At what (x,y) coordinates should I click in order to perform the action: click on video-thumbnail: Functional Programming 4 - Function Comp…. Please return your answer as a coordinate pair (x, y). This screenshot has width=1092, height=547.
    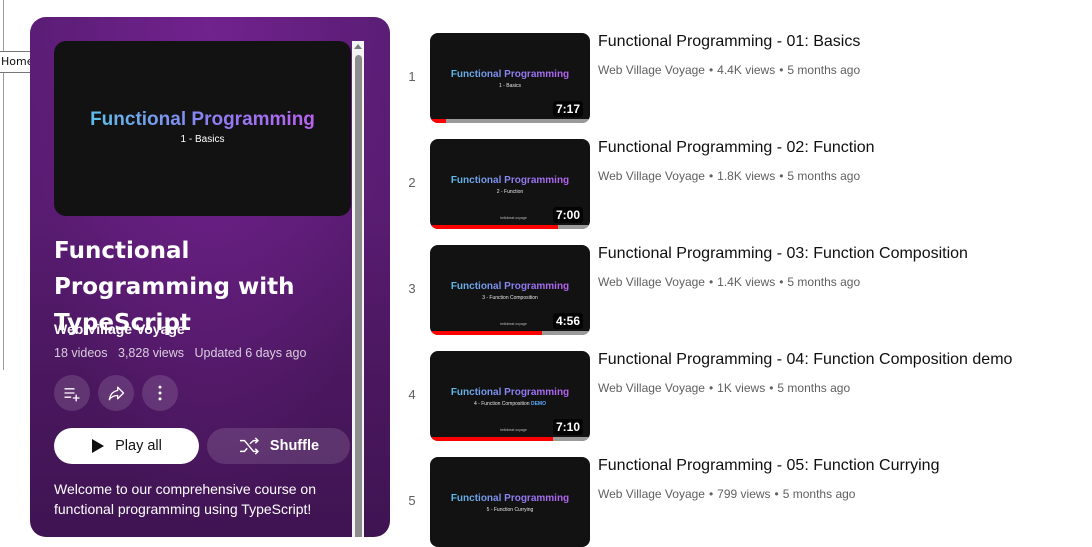
    Looking at the image, I should click on (510, 396).